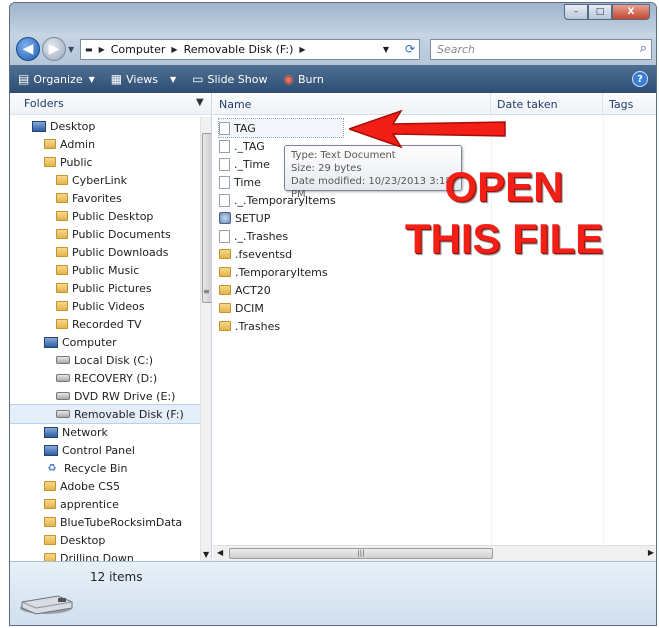 This screenshot has height=628, width=659. Describe the element at coordinates (24, 79) in the screenshot. I see `organize-icon: ▤` at that location.